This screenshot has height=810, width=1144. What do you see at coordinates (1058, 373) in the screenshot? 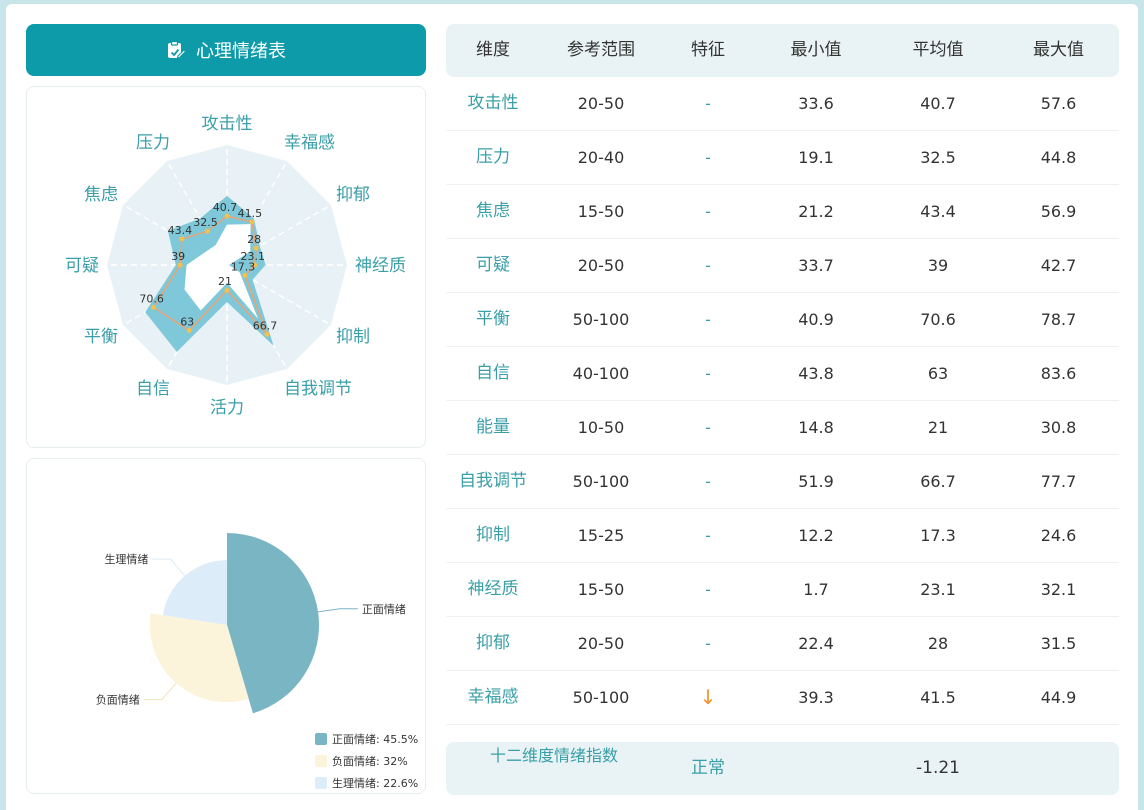
I see `row-max: 83.6` at bounding box center [1058, 373].